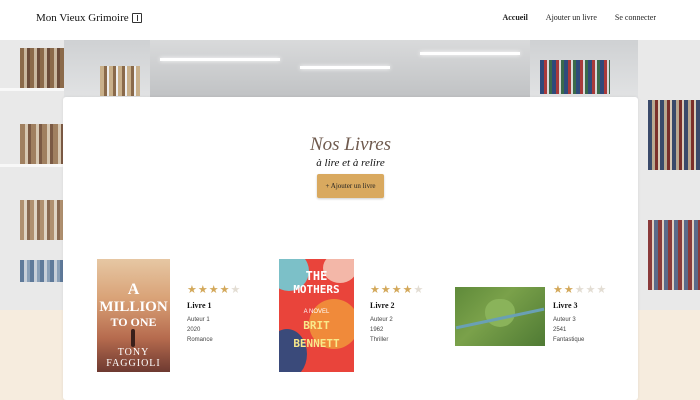 Image resolution: width=700 pixels, height=400 pixels. What do you see at coordinates (377, 330) in the screenshot?
I see `book-year: 1962` at bounding box center [377, 330].